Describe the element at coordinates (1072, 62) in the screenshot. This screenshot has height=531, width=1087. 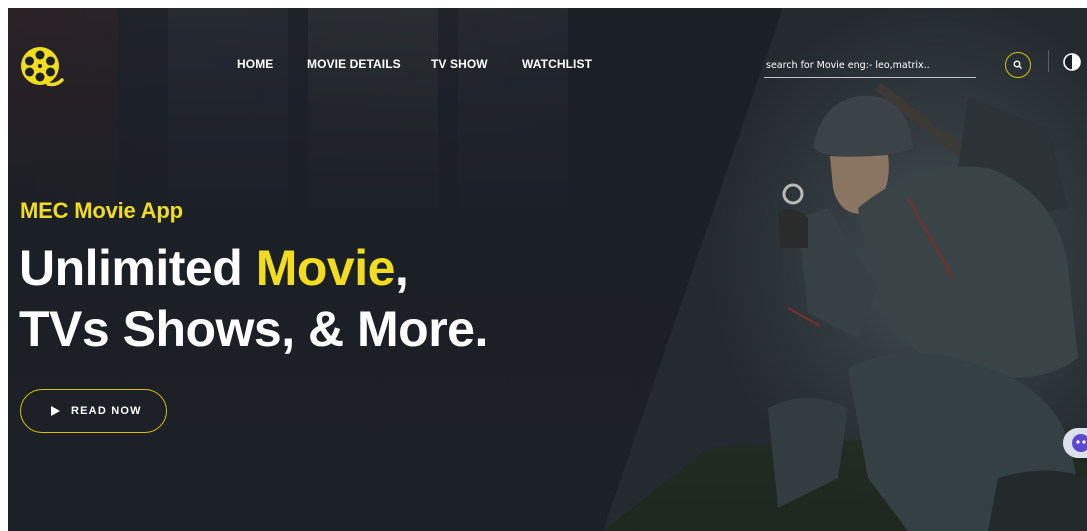
I see `contrast-icon` at that location.